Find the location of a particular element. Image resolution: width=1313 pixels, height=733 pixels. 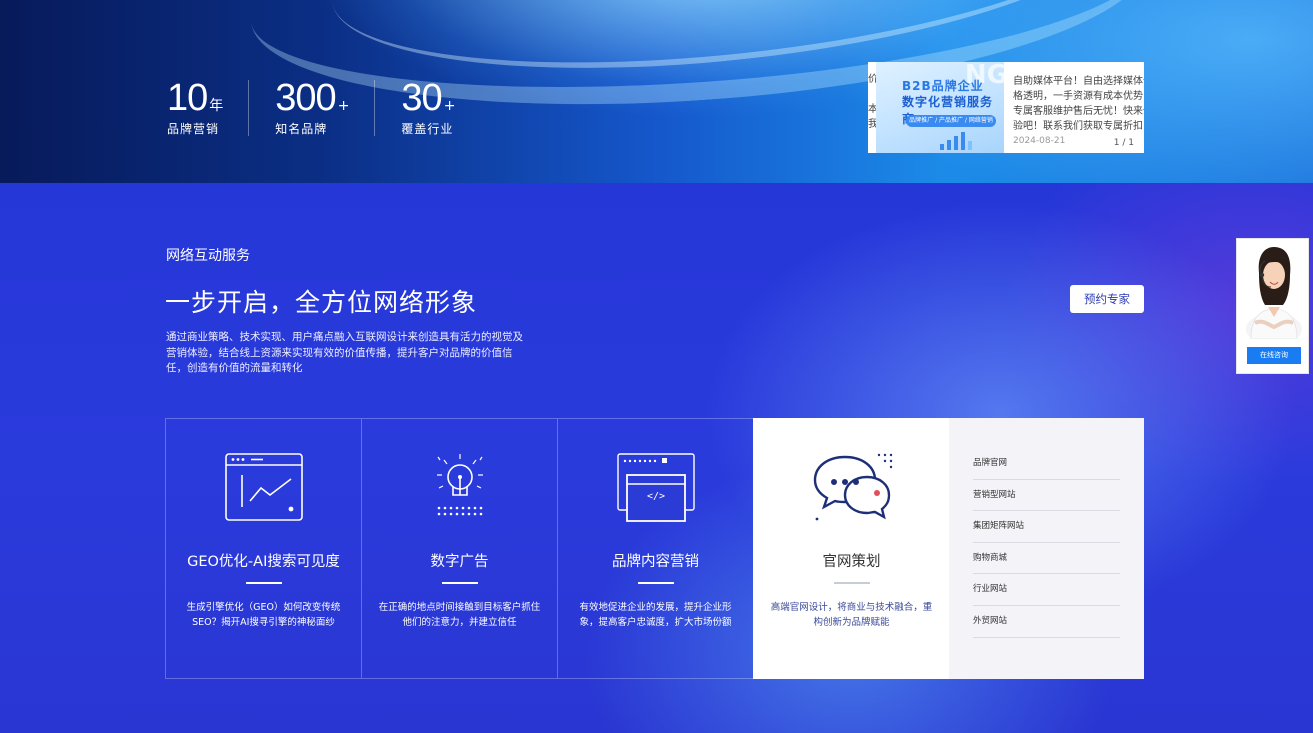

strip-char: 本 is located at coordinates (872, 109).